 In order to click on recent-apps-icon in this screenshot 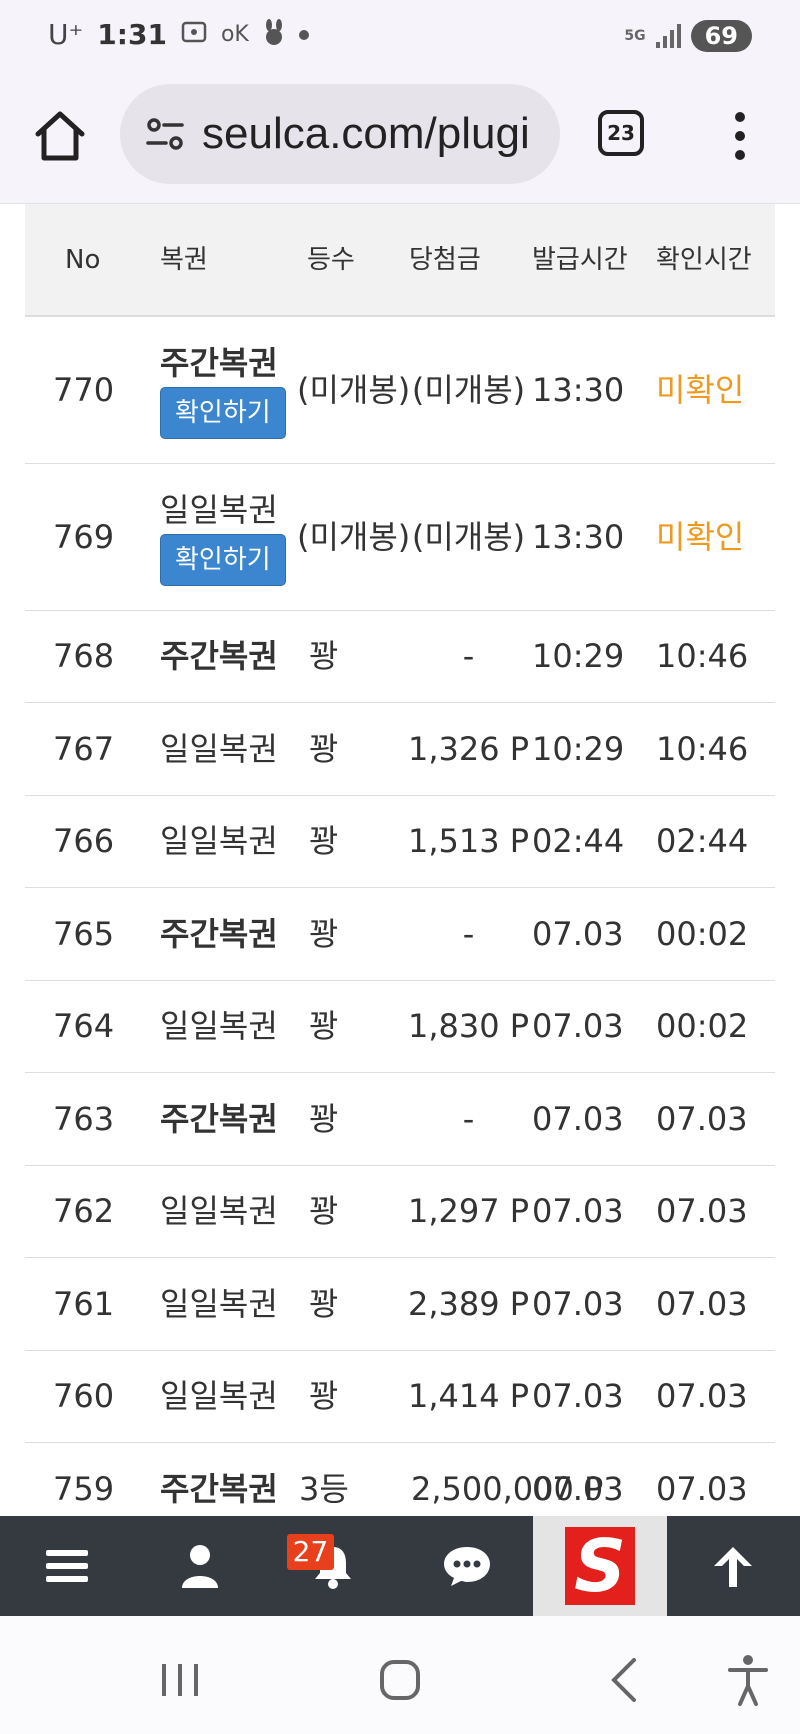, I will do `click(180, 1680)`.